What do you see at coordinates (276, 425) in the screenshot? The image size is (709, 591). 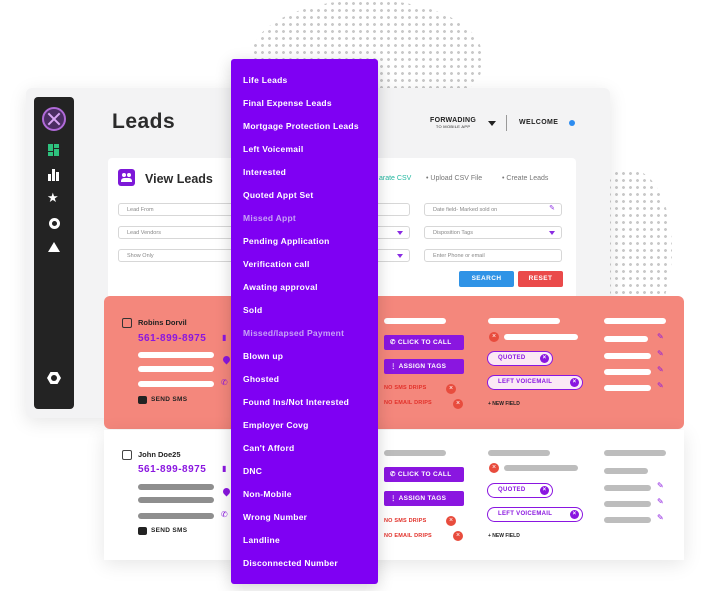 I see `menu-item-employer-covg: Employer Covg` at bounding box center [276, 425].